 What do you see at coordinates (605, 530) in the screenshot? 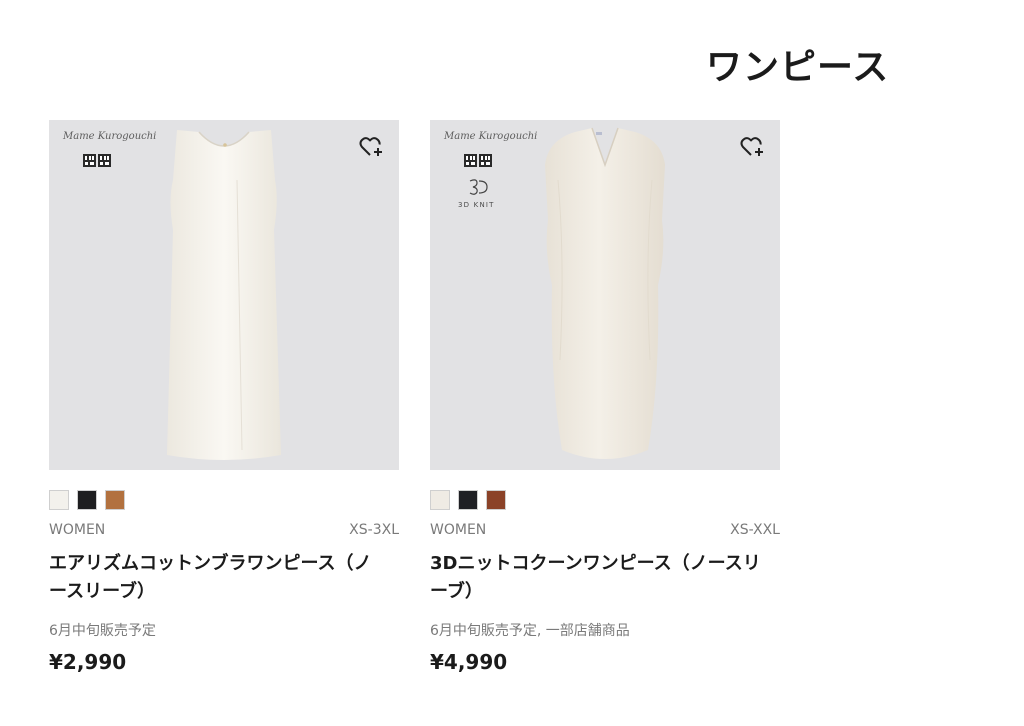
I see `product-meta: WOMEN XS-XXL` at bounding box center [605, 530].